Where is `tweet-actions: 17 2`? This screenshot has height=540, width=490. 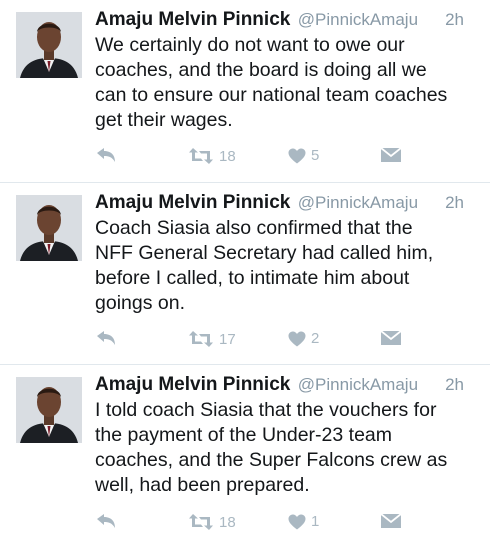
tweet-actions: 17 2 is located at coordinates (245, 342).